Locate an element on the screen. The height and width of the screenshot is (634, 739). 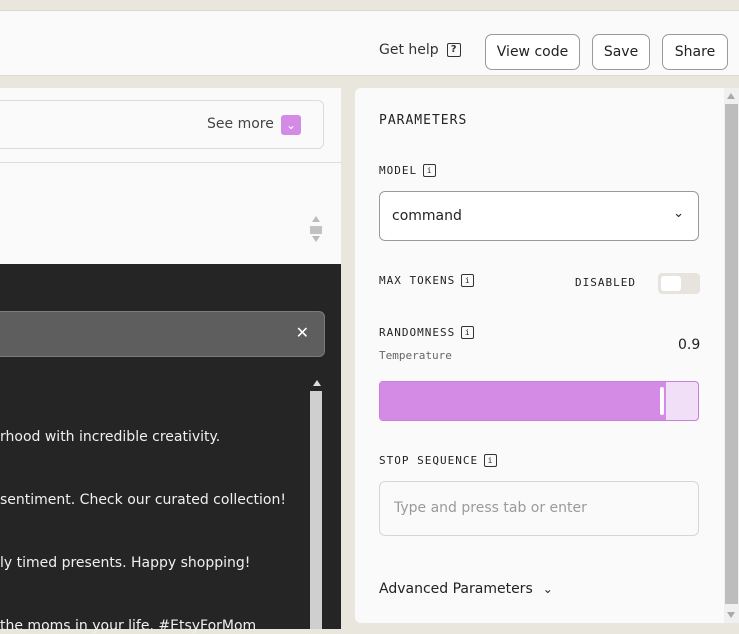
output-scroll-up-icon is located at coordinates (317, 383).